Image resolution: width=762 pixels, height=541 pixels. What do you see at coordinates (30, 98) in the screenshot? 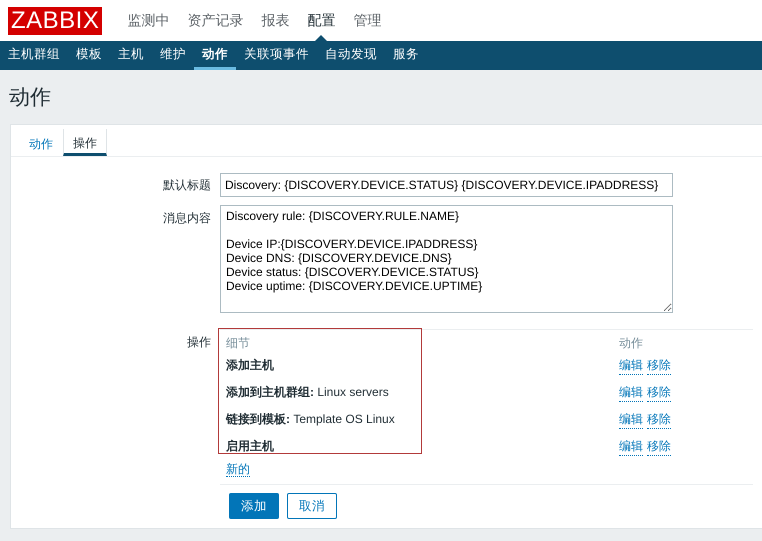
I see `page-title: 动作` at bounding box center [30, 98].